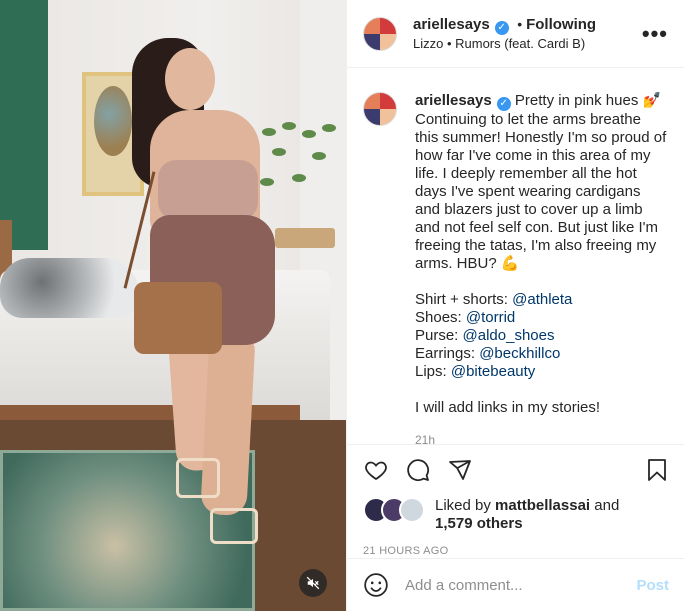 This screenshot has width=684, height=611. What do you see at coordinates (178, 318) in the screenshot?
I see `purse` at bounding box center [178, 318].